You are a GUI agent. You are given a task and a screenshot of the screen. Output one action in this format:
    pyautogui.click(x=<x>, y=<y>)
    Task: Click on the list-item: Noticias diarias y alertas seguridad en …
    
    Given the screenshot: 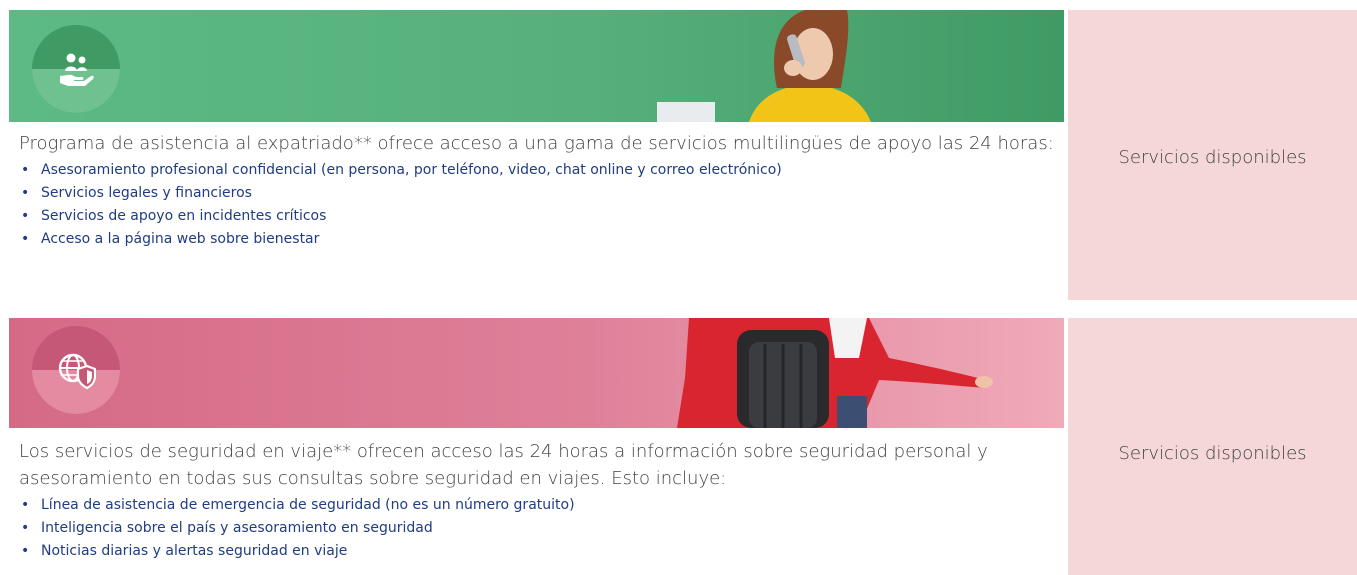 What is the action you would take?
    pyautogui.click(x=519, y=551)
    